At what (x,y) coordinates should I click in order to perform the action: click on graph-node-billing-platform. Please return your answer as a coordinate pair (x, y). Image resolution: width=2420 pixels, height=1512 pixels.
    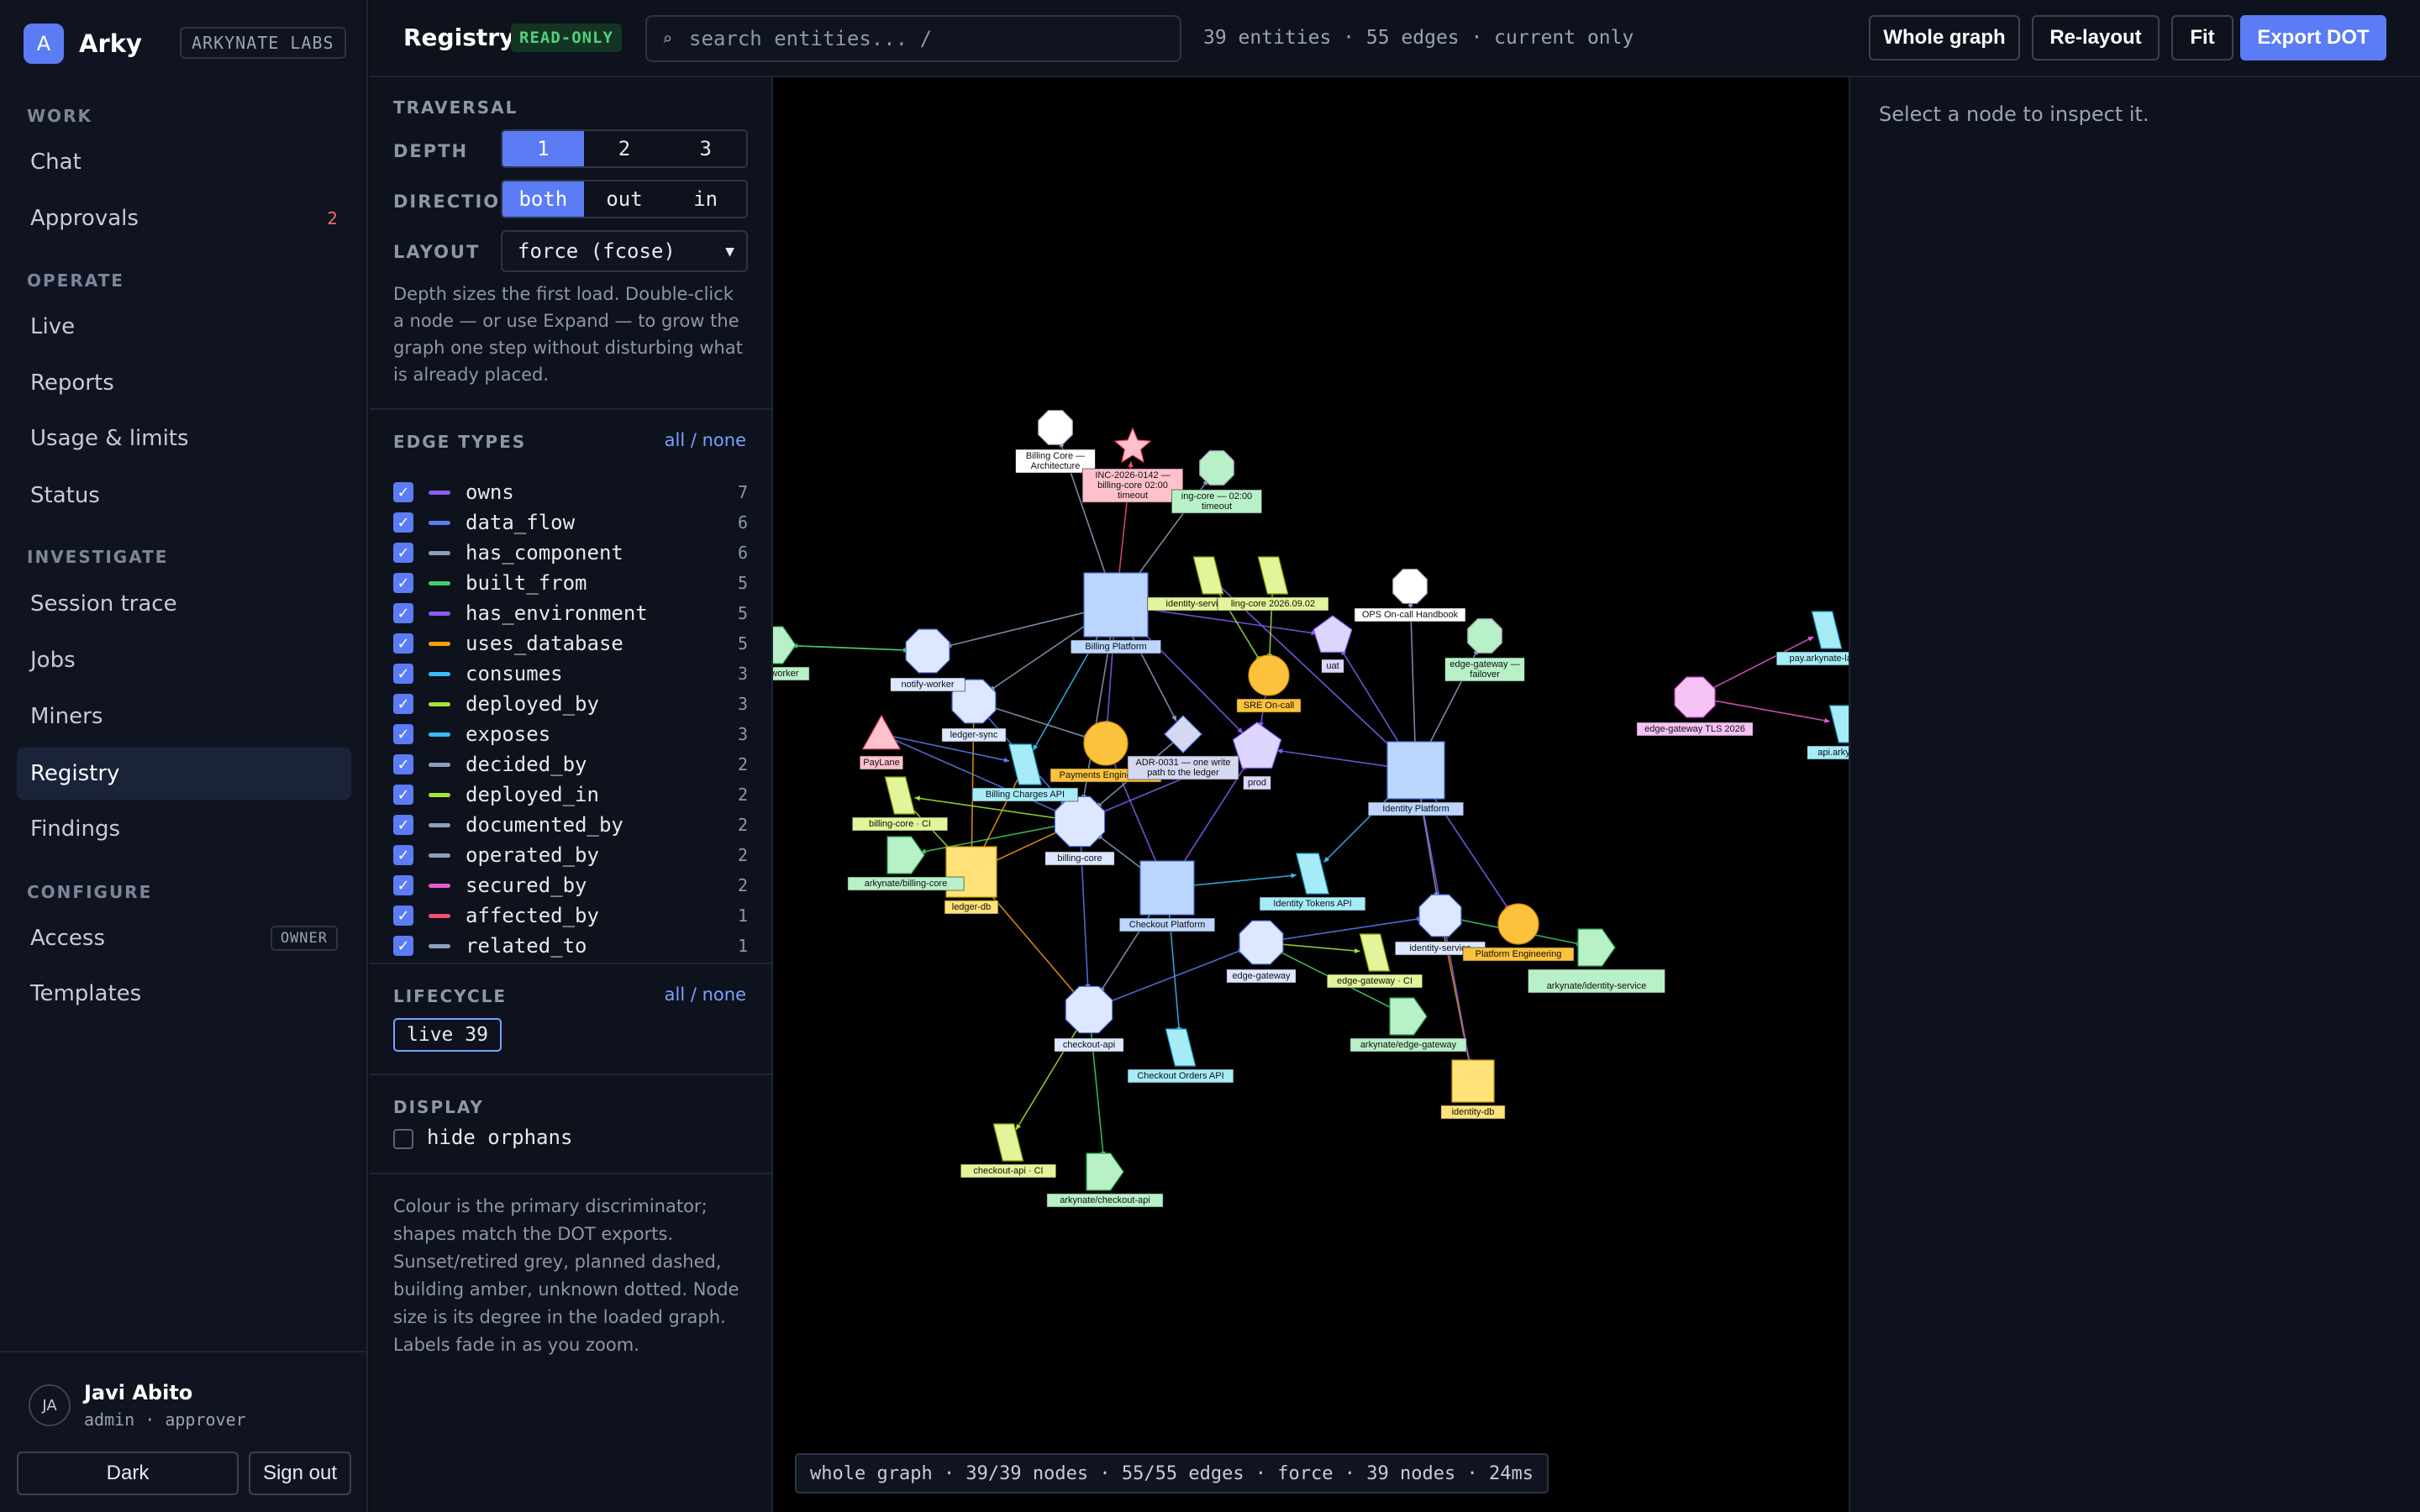
    Looking at the image, I should click on (1116, 605).